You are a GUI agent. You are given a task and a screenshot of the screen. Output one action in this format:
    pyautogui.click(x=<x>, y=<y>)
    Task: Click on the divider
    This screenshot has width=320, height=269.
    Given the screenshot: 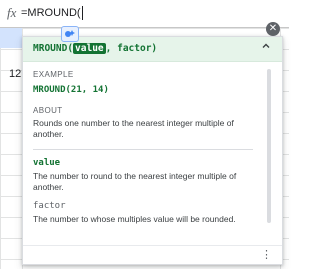 What is the action you would take?
    pyautogui.click(x=143, y=149)
    